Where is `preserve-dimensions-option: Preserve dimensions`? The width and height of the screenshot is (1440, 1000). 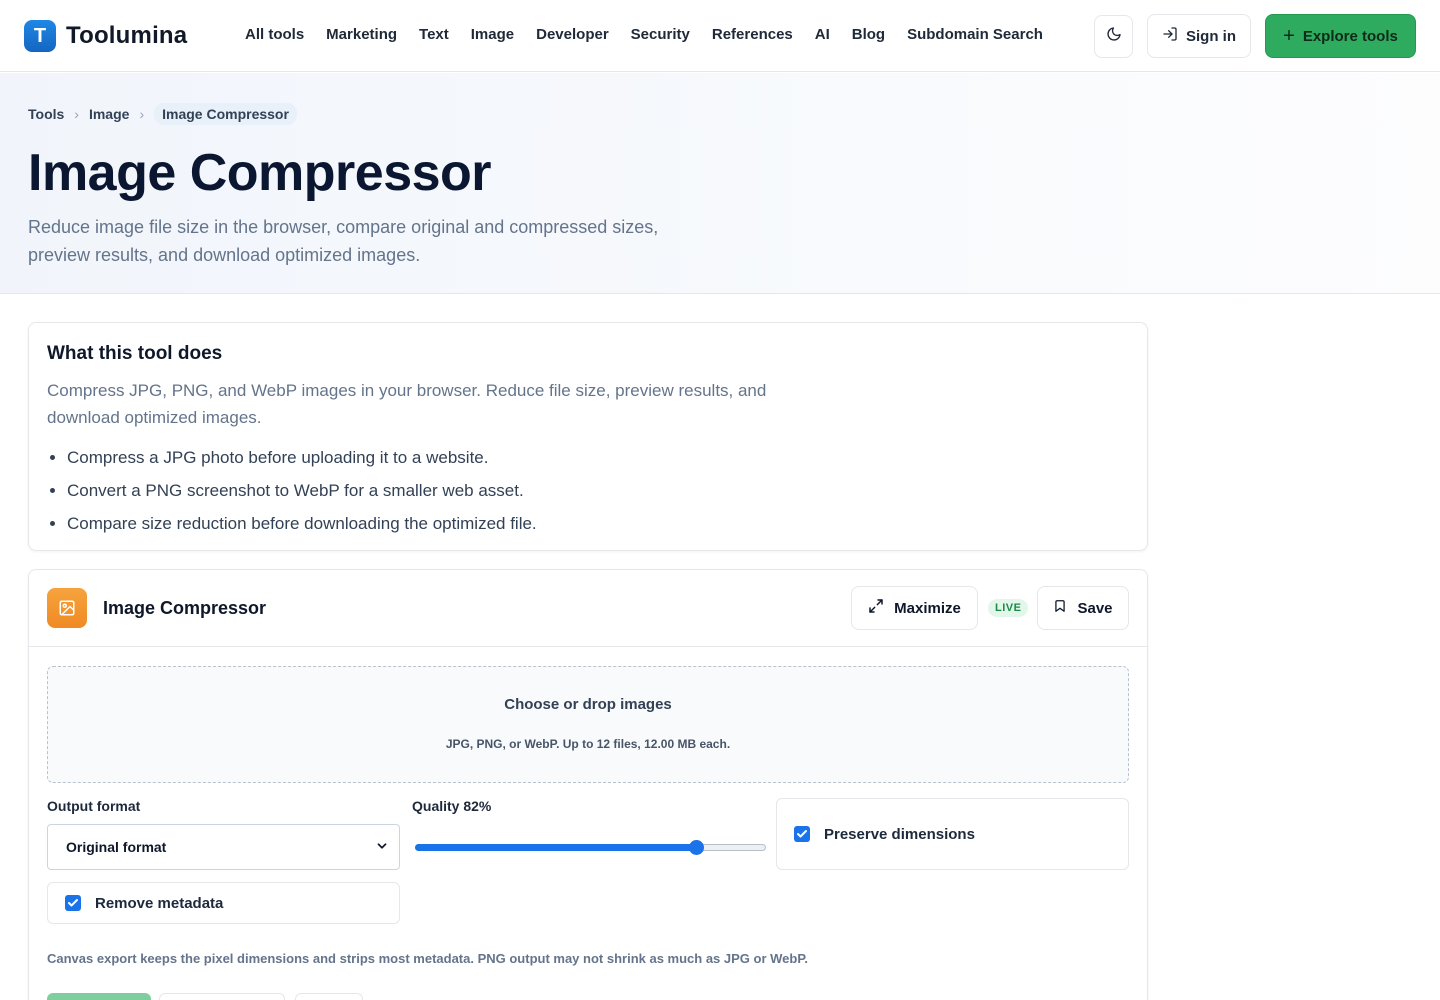 preserve-dimensions-option: Preserve dimensions is located at coordinates (952, 834).